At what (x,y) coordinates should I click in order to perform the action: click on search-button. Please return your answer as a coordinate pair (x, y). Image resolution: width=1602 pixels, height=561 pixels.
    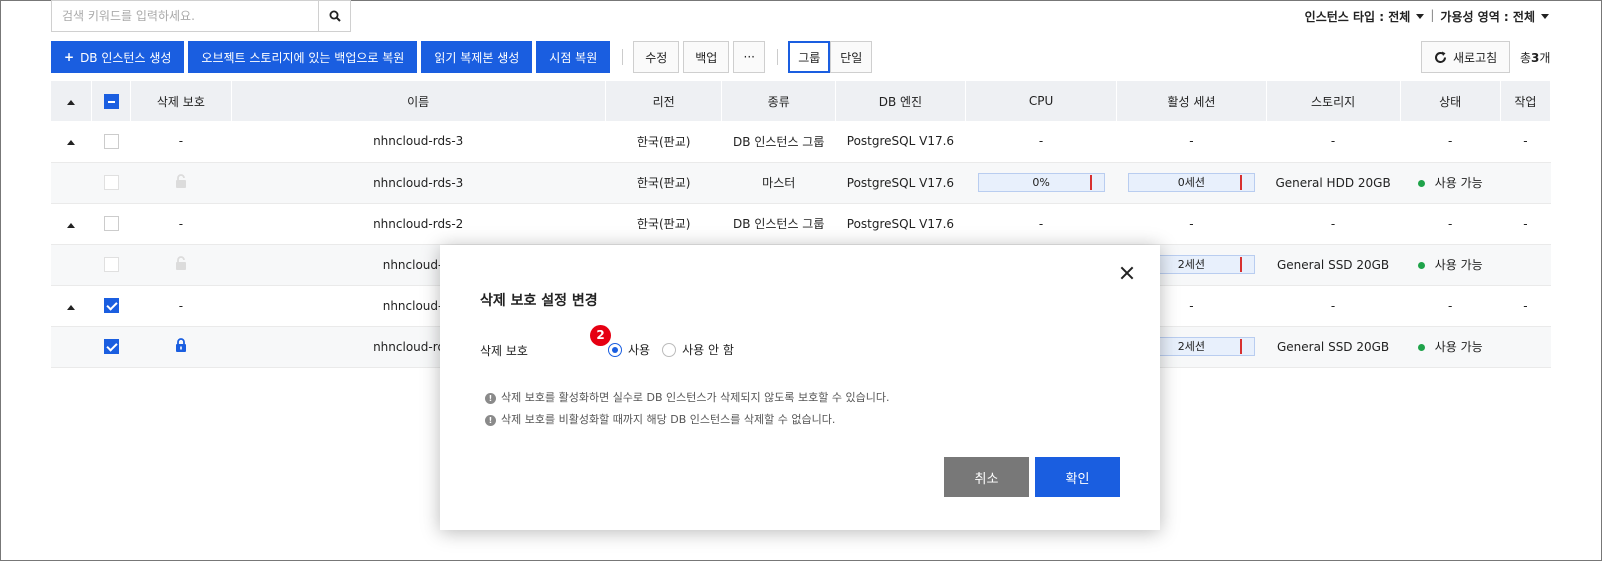
    Looking at the image, I should click on (334, 16).